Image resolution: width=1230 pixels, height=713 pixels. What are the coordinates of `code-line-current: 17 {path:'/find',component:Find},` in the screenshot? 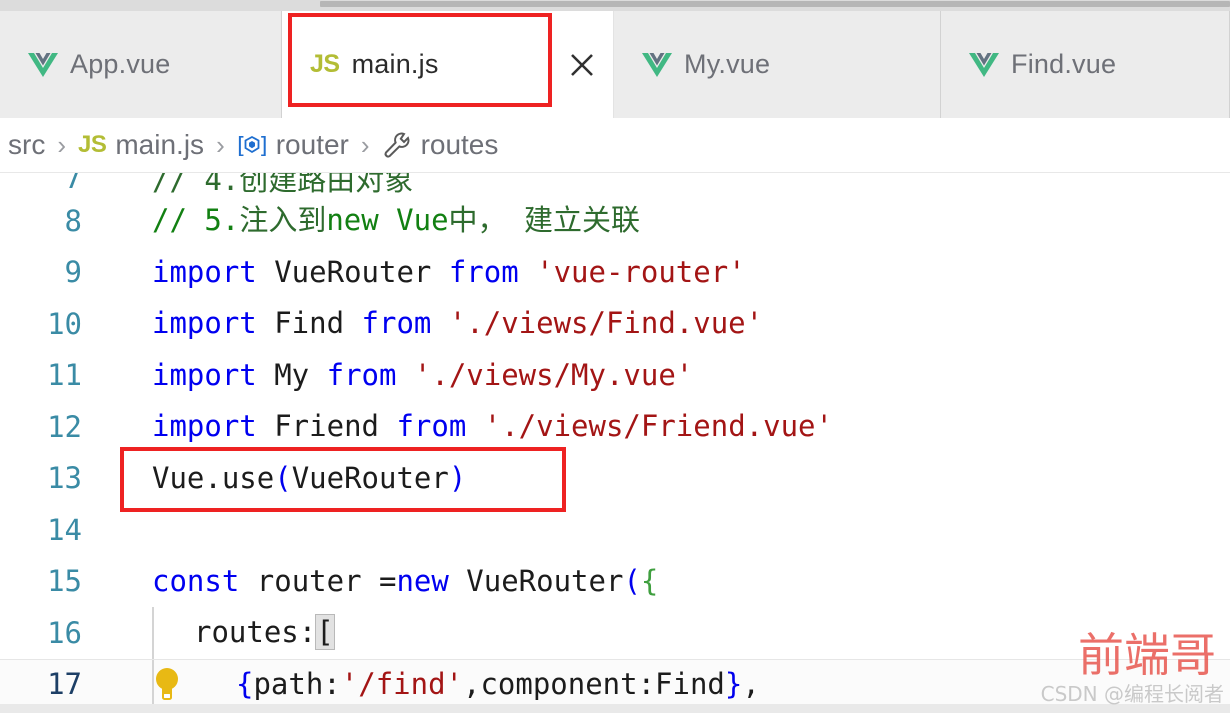 It's located at (615, 684).